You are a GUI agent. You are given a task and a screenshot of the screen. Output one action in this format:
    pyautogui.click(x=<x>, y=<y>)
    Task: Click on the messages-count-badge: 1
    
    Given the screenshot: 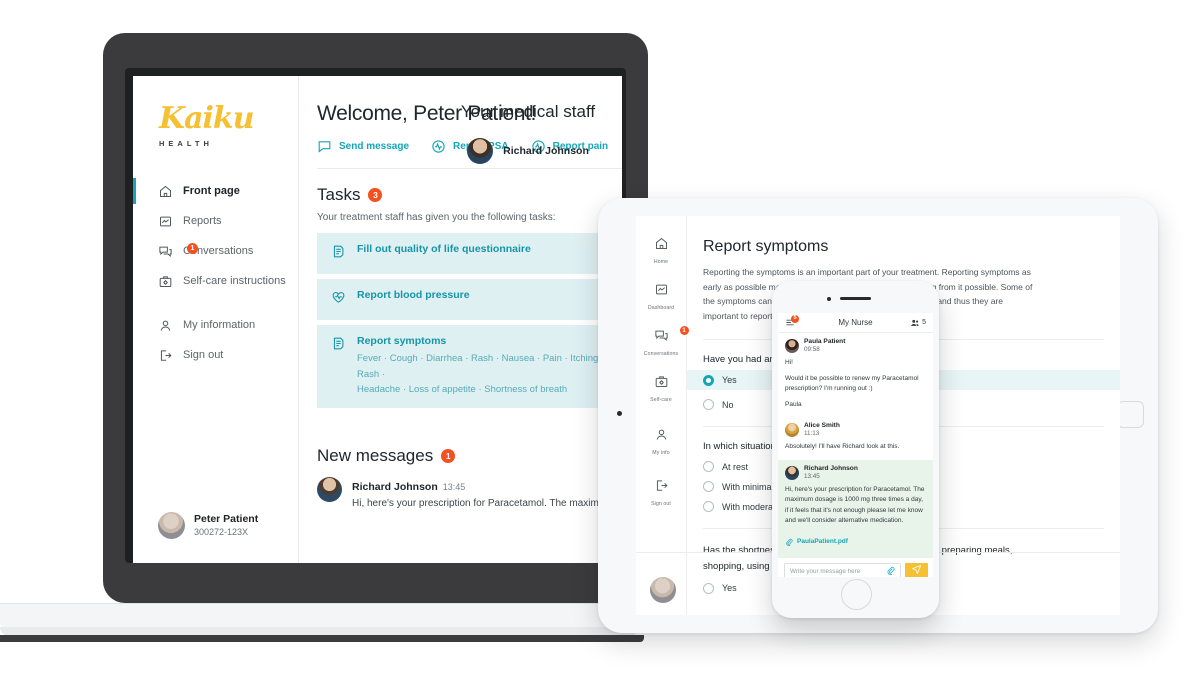 What is the action you would take?
    pyautogui.click(x=448, y=456)
    